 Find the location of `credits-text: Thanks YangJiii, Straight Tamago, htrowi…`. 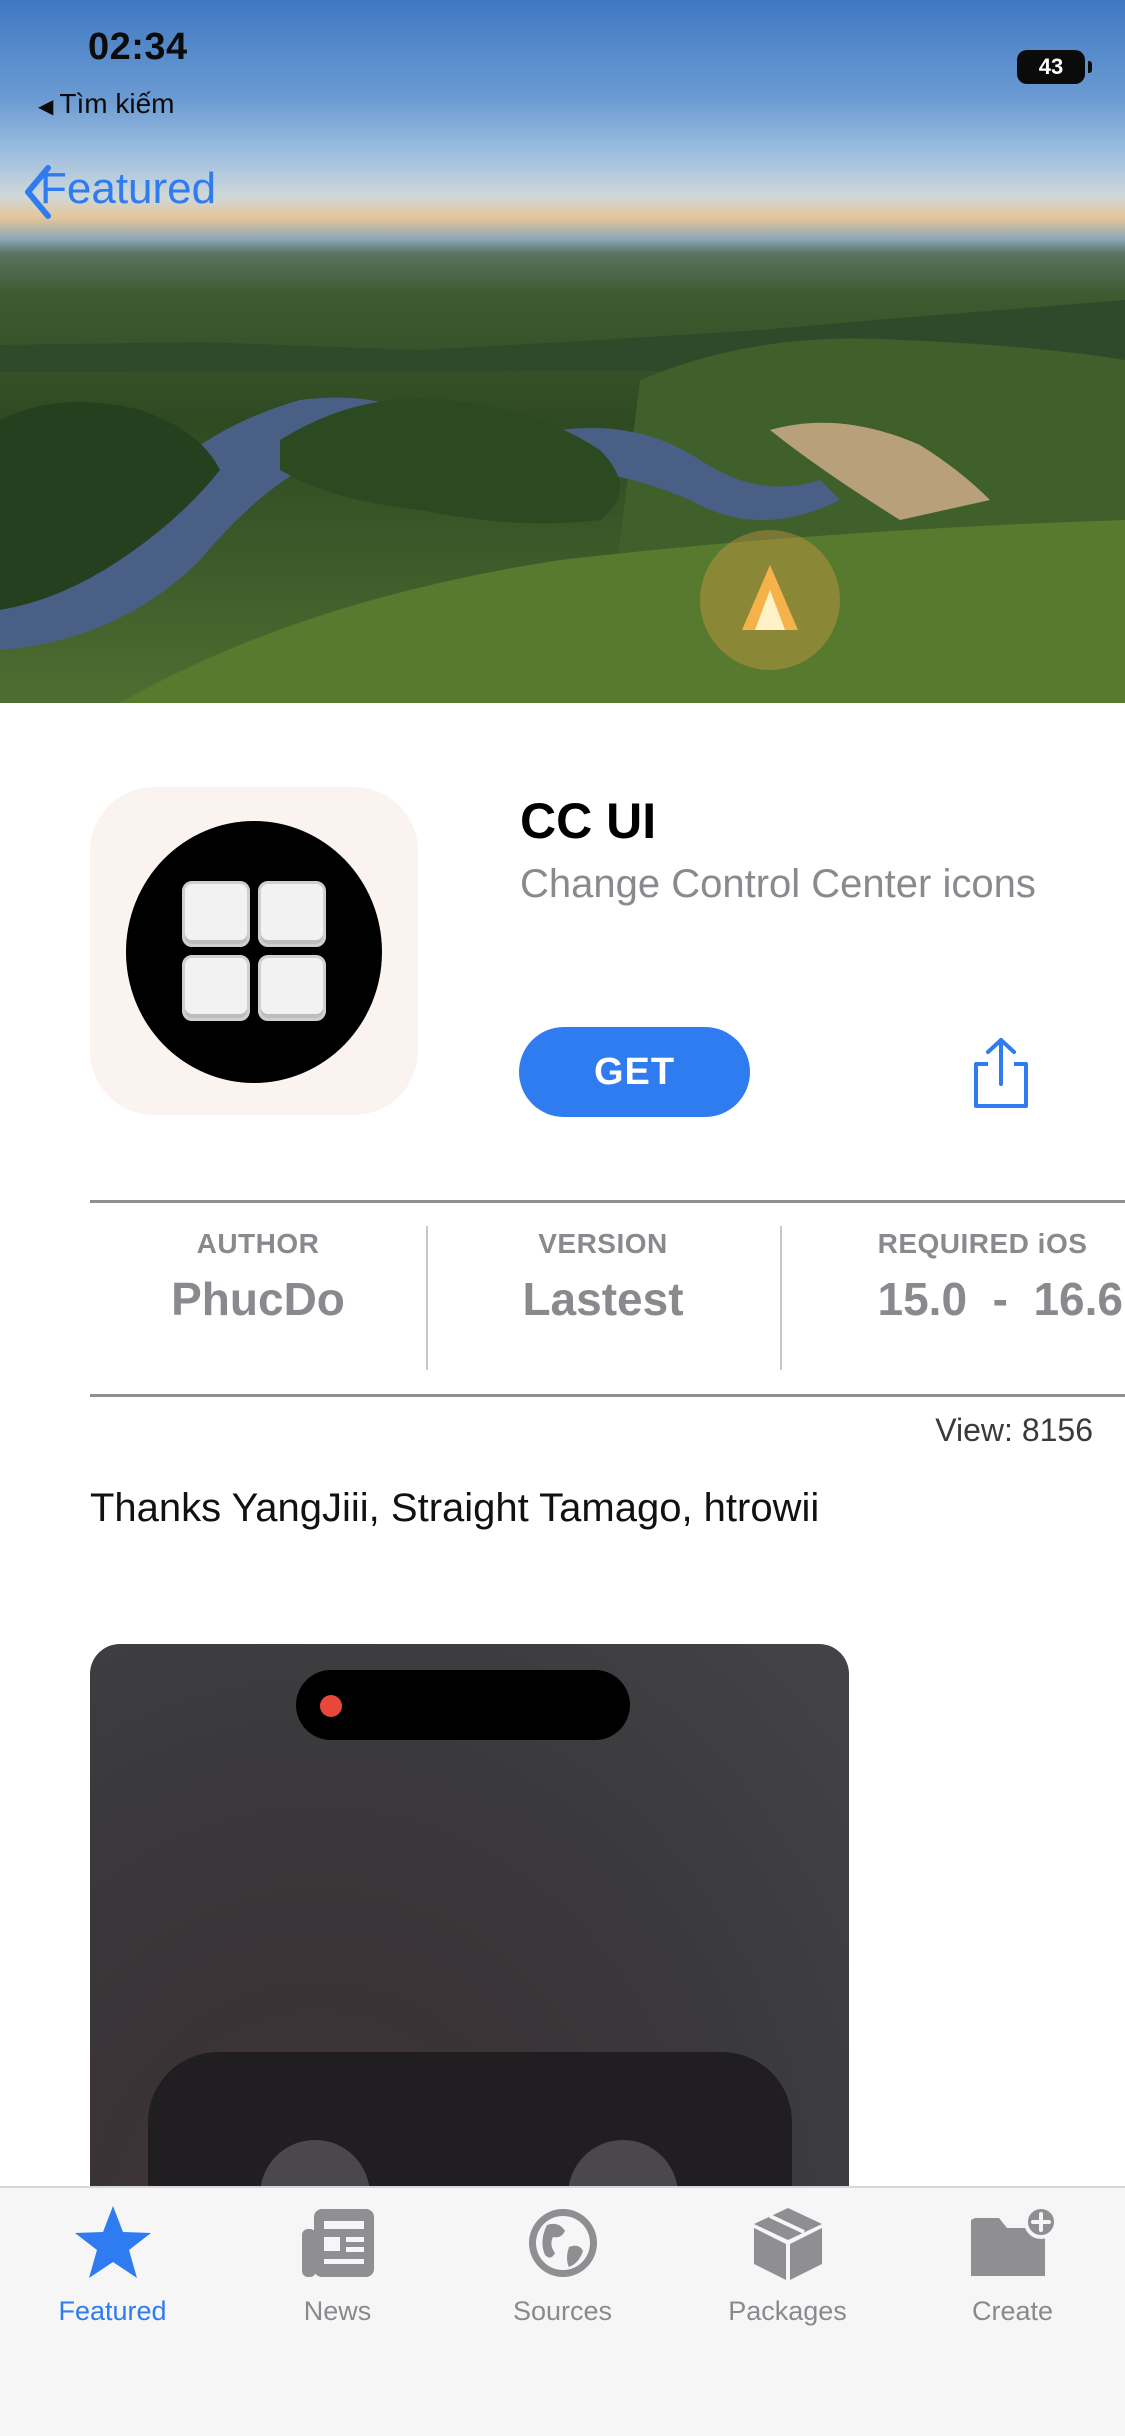

credits-text: Thanks YangJiii, Straight Tamago, htrowi… is located at coordinates (455, 1508).